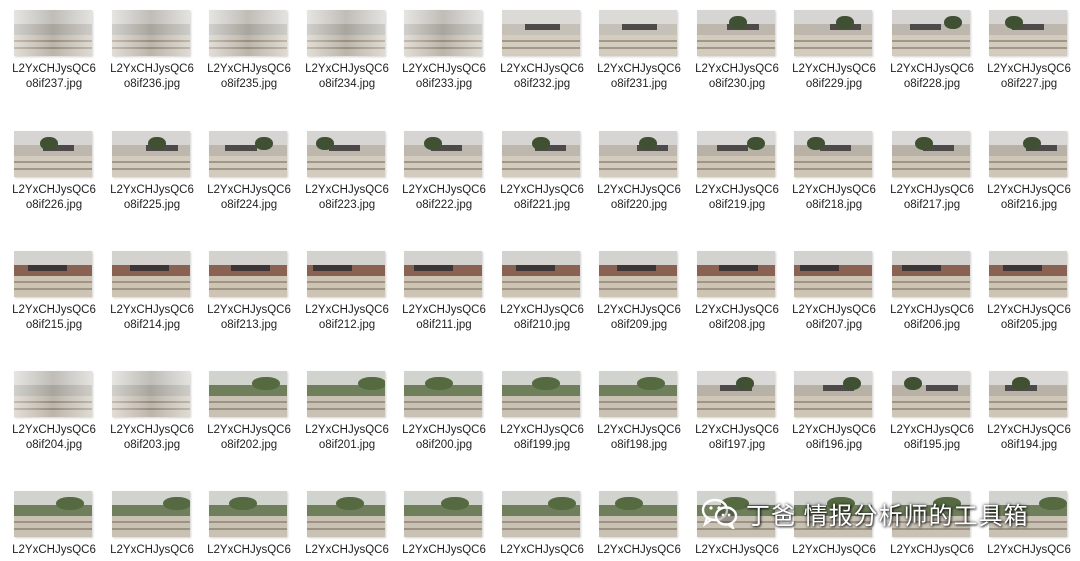  What do you see at coordinates (1029, 438) in the screenshot?
I see `file-name: L2YxCHJysQC6 o8if194.jpg` at bounding box center [1029, 438].